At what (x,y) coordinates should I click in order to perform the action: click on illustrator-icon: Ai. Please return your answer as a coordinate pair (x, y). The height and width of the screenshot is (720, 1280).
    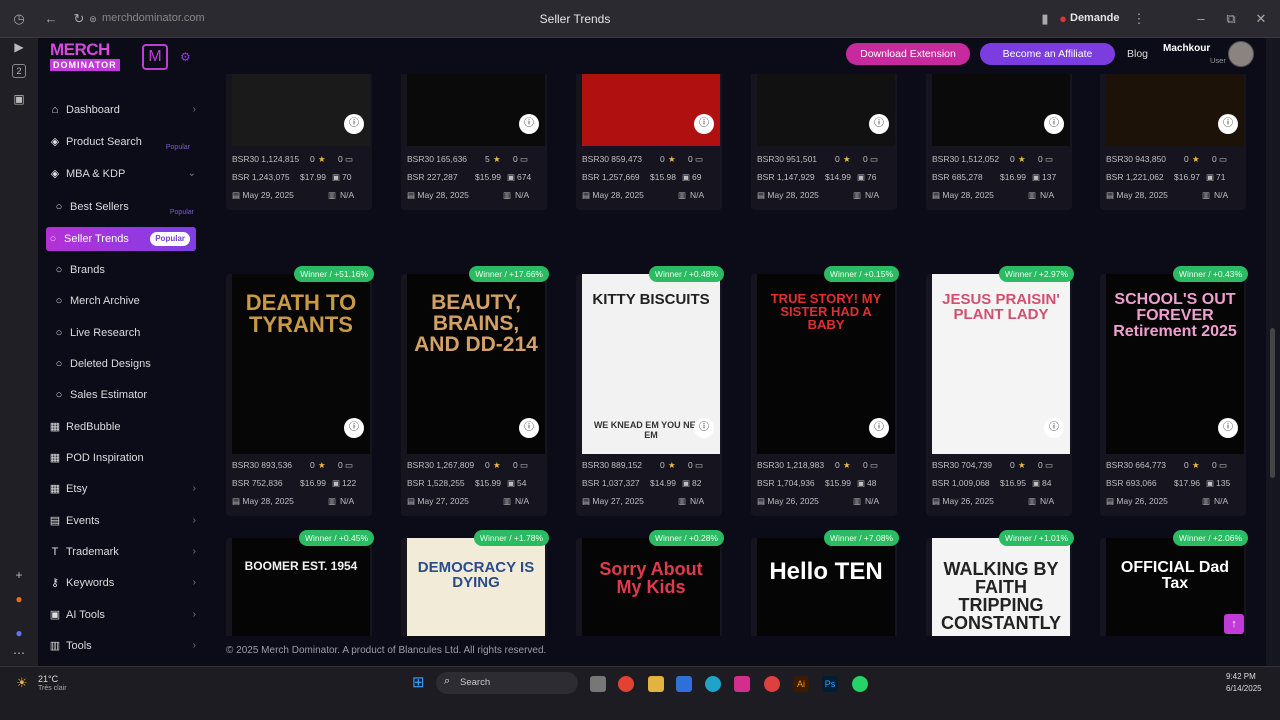
    Looking at the image, I should click on (801, 684).